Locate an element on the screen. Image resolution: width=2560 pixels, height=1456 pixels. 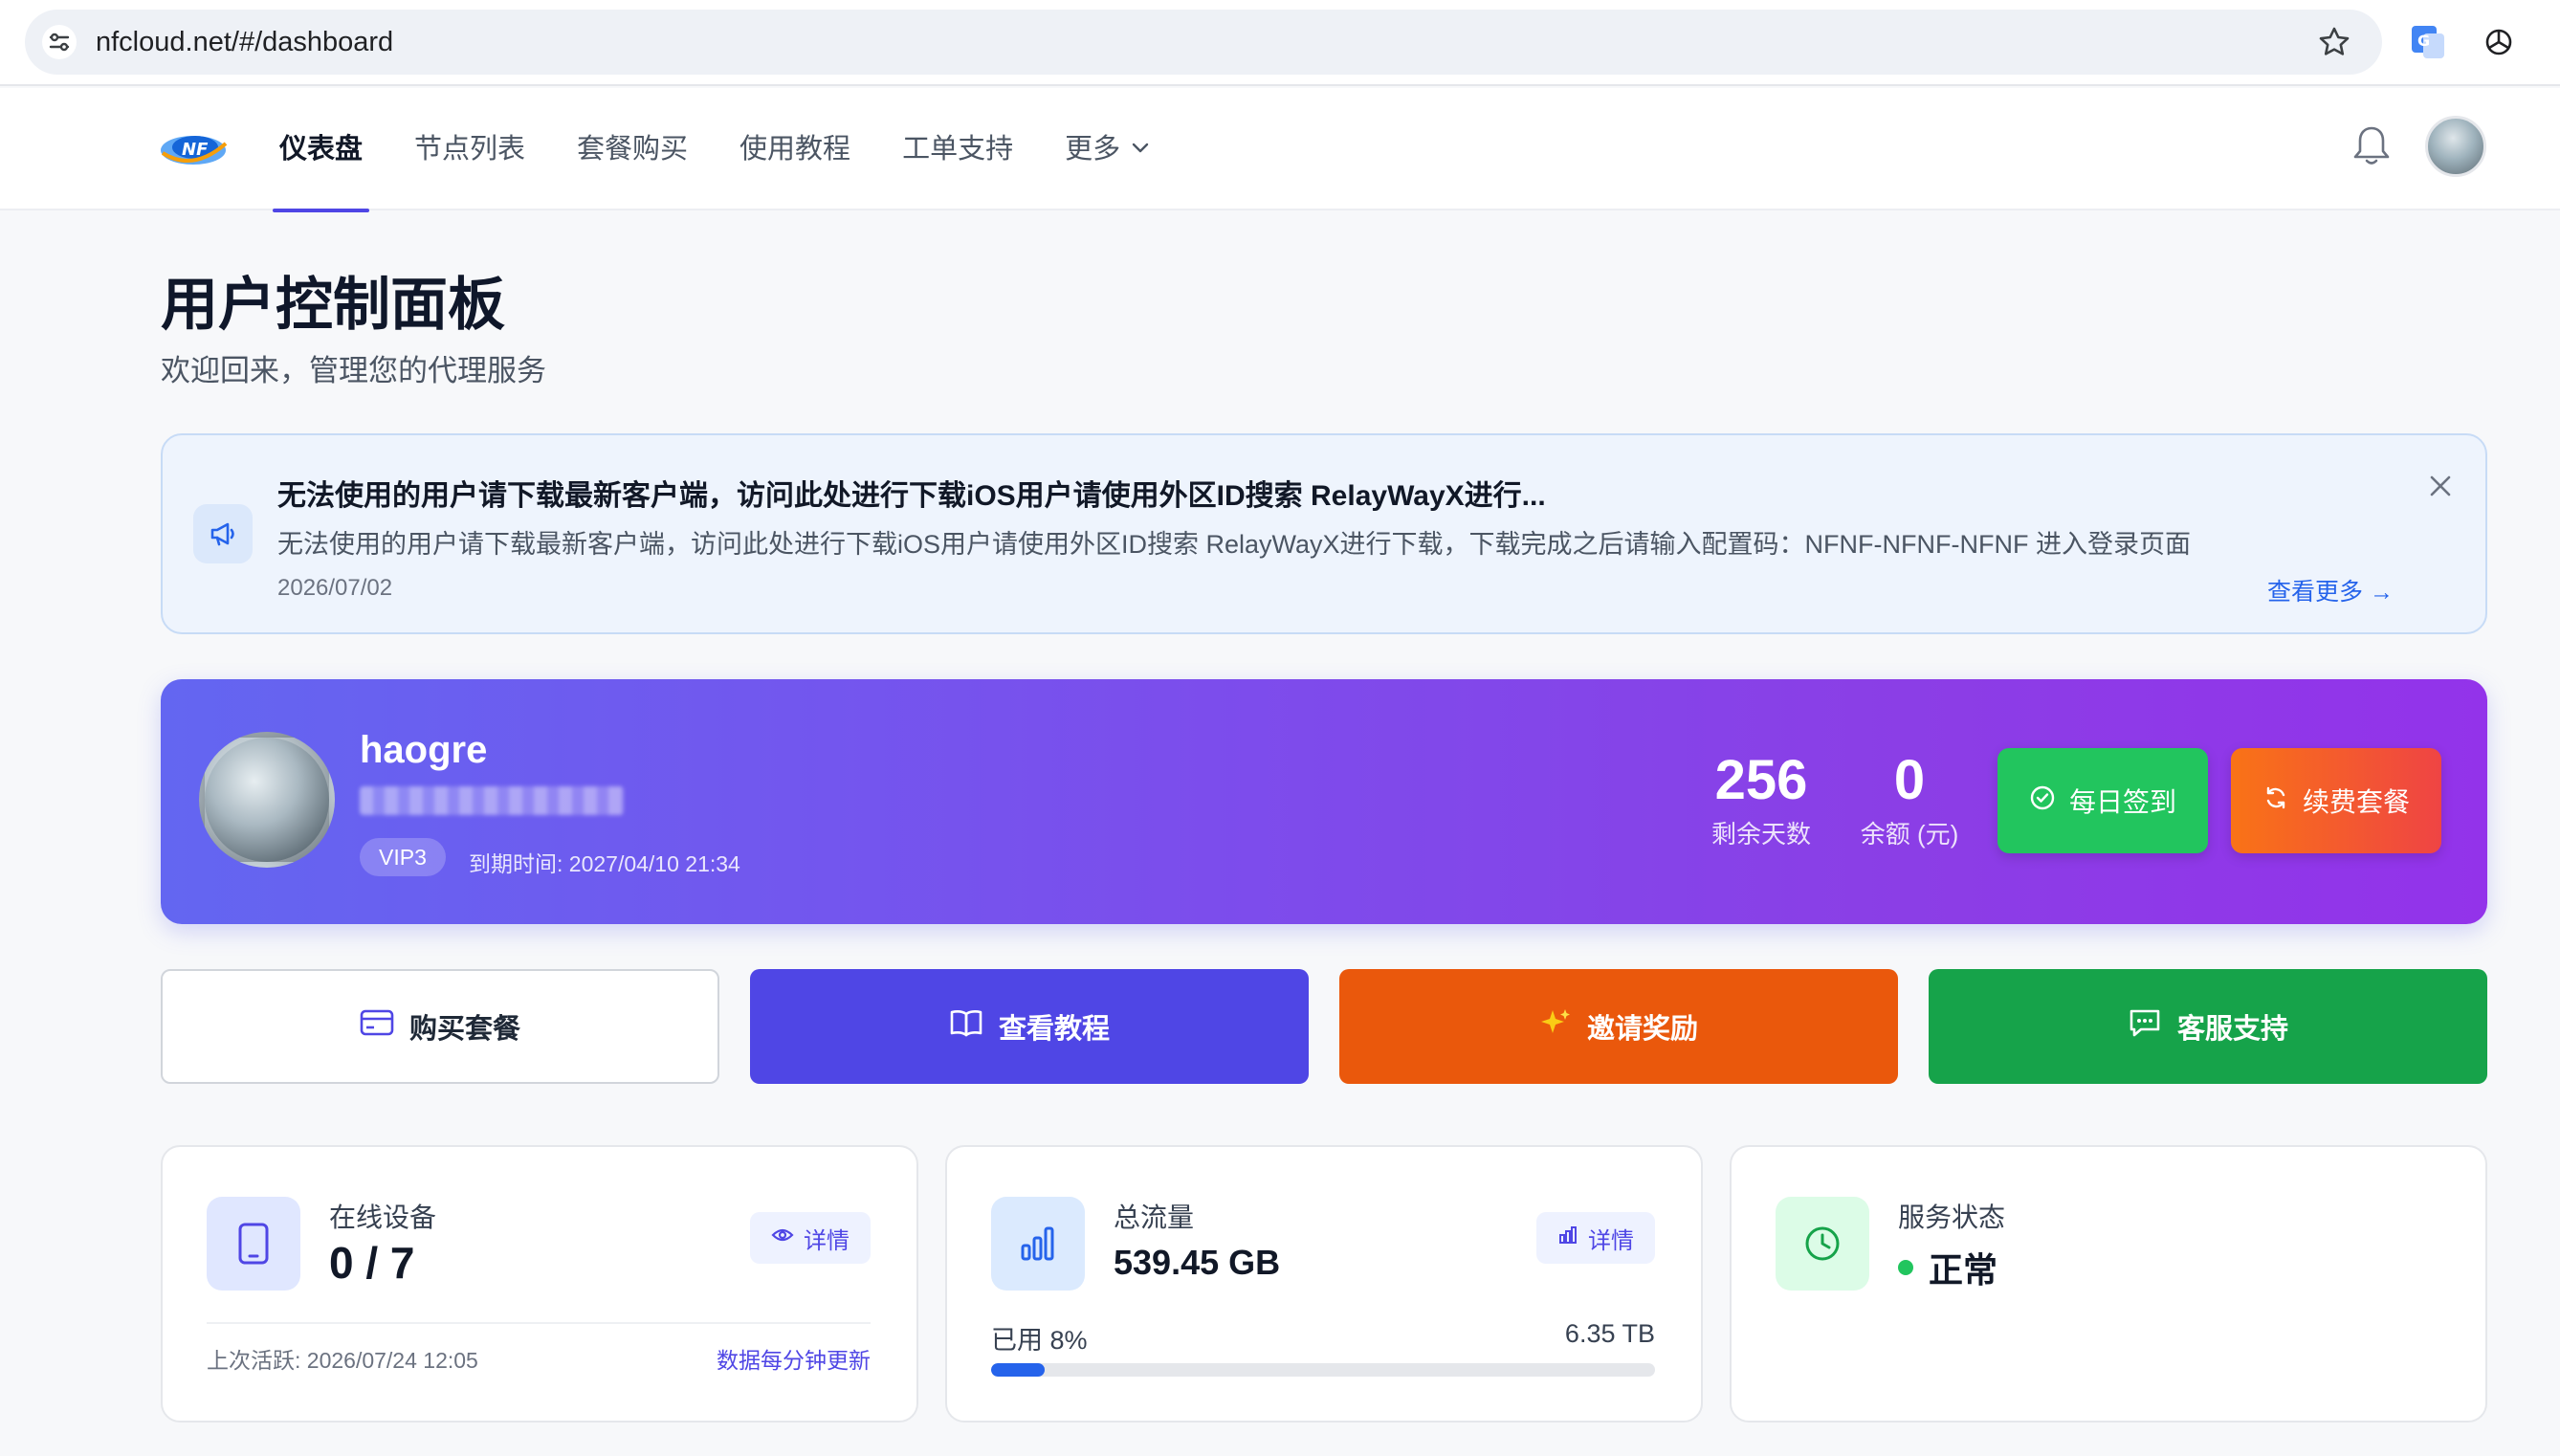
tablet-icon is located at coordinates (253, 1244).